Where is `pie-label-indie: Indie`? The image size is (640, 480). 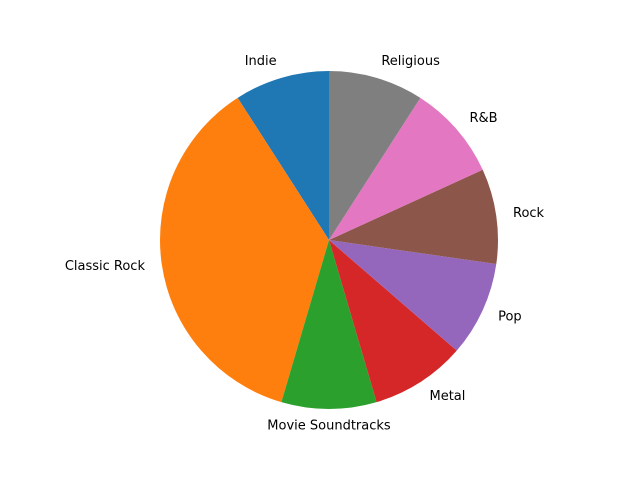 pie-label-indie: Indie is located at coordinates (261, 61).